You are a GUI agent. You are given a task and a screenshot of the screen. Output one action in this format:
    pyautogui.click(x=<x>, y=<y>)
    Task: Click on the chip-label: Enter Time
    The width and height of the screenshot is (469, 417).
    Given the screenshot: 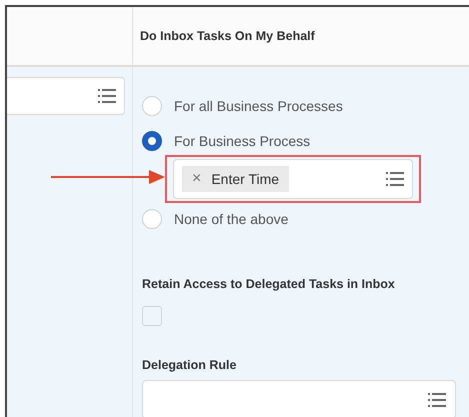 What is the action you would take?
    pyautogui.click(x=245, y=179)
    